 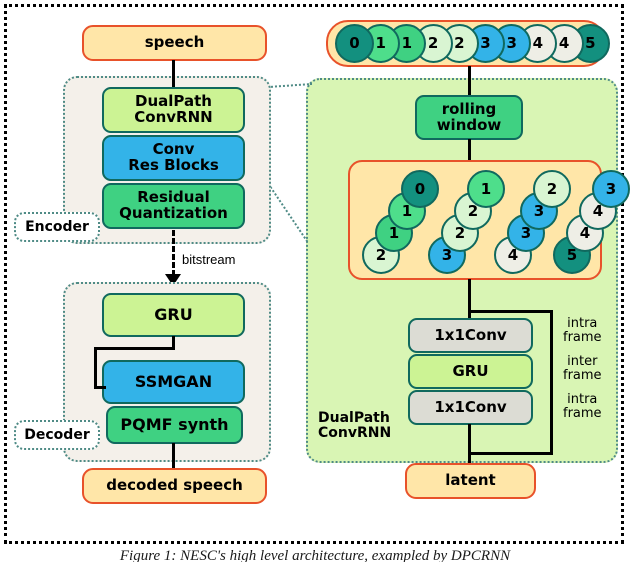 I want to click on encoder-label: Encoder, so click(x=57, y=227).